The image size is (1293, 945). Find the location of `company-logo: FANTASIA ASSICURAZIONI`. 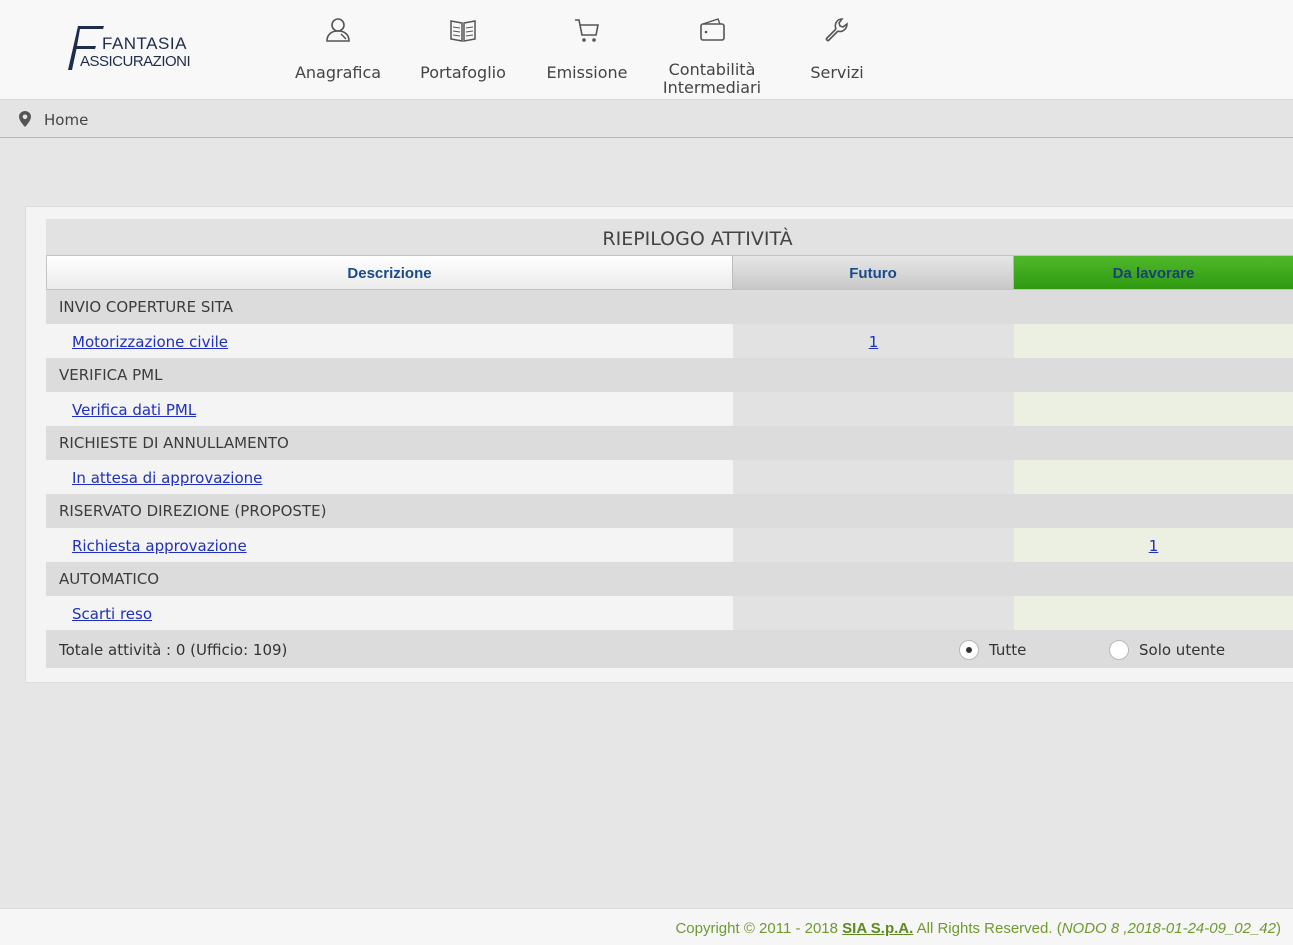

company-logo: FANTASIA ASSICURAZIONI is located at coordinates (132, 48).